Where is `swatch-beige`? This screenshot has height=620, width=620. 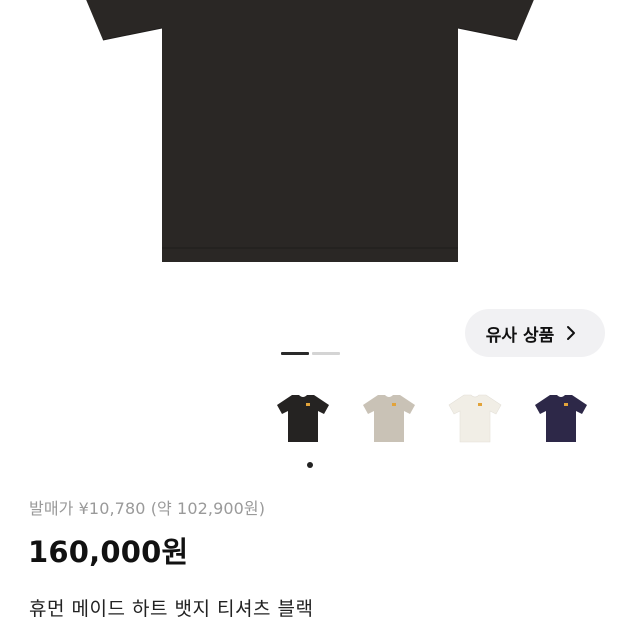 swatch-beige is located at coordinates (389, 418).